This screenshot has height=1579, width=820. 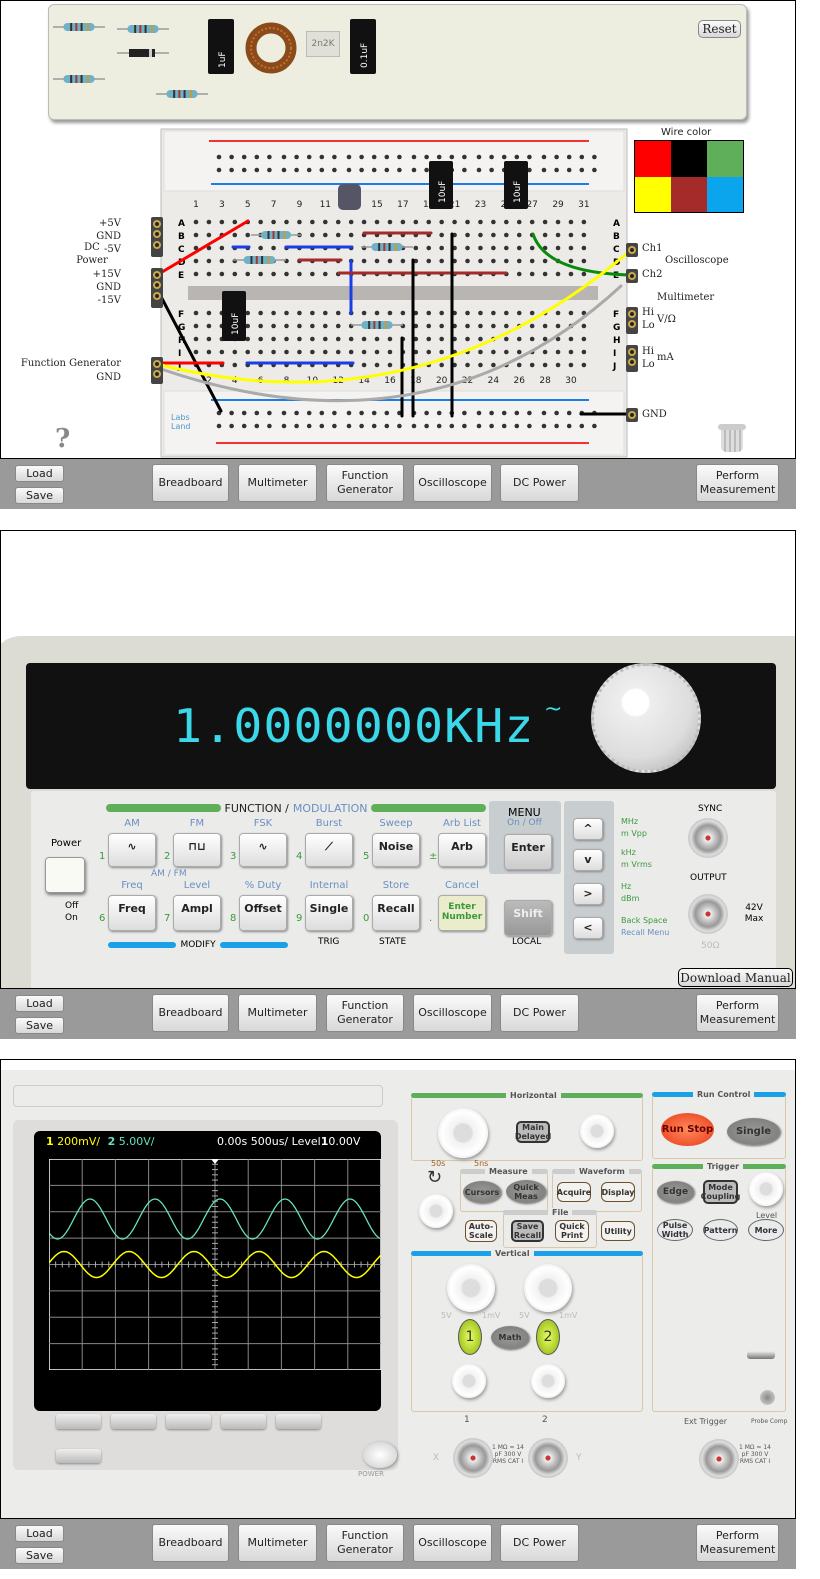 What do you see at coordinates (157, 288) in the screenshot?
I see `dc-power-15v-connector` at bounding box center [157, 288].